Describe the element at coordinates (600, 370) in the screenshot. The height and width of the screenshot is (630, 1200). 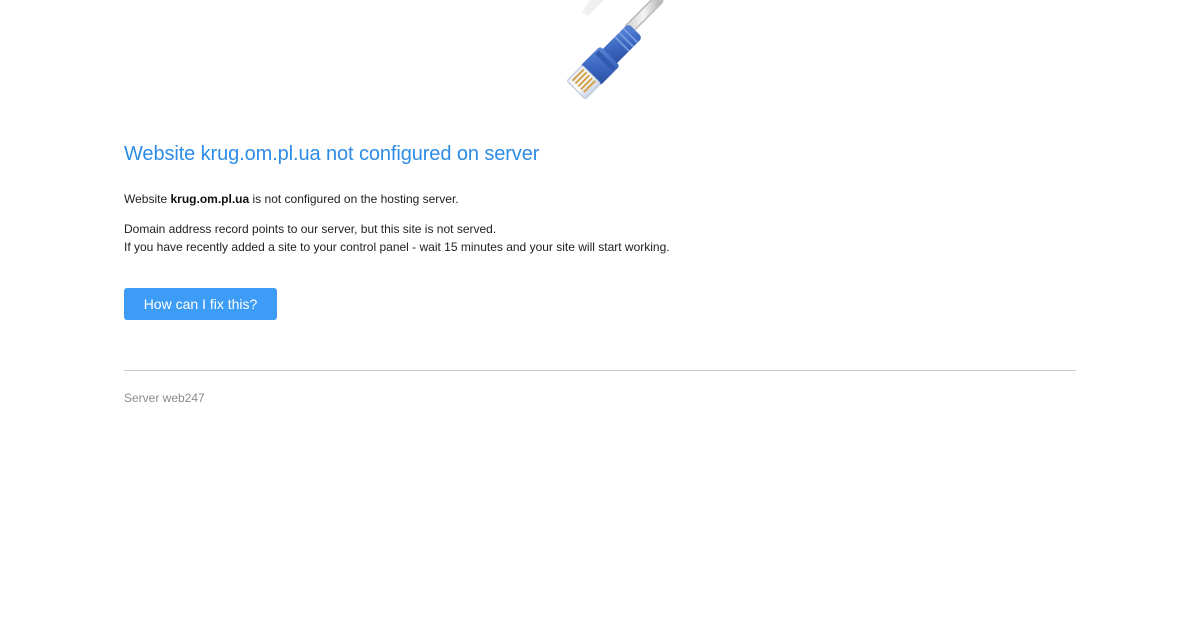
I see `divider` at that location.